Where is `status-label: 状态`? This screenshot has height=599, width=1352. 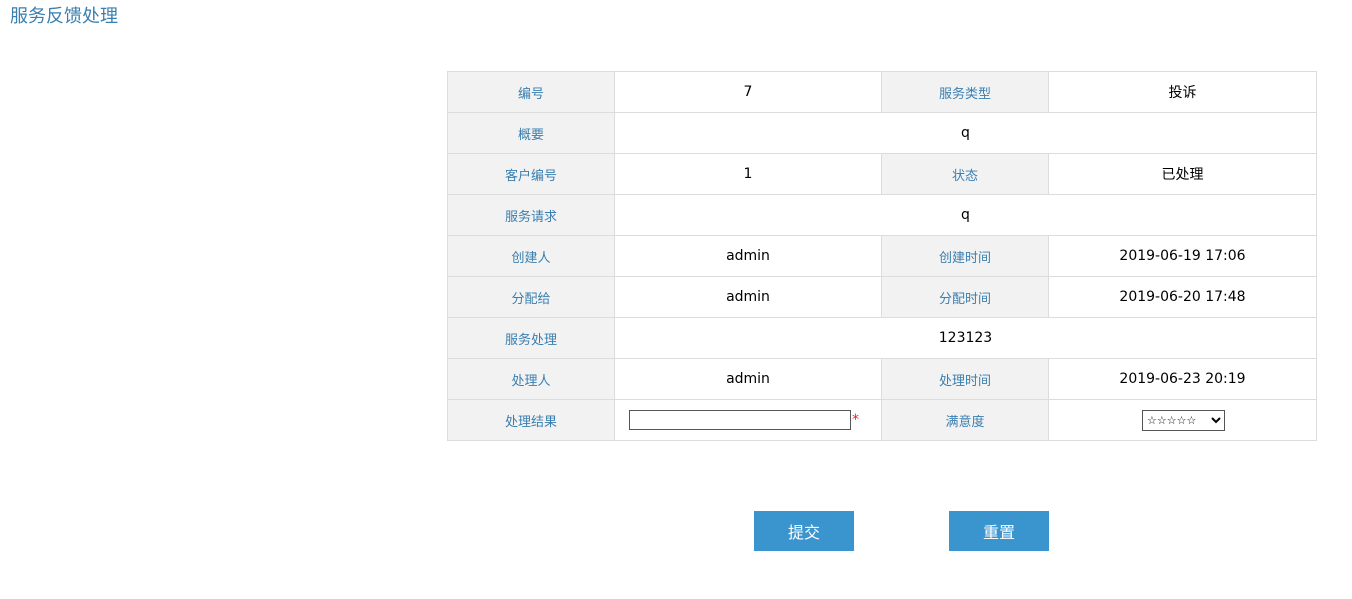 status-label: 状态 is located at coordinates (965, 174).